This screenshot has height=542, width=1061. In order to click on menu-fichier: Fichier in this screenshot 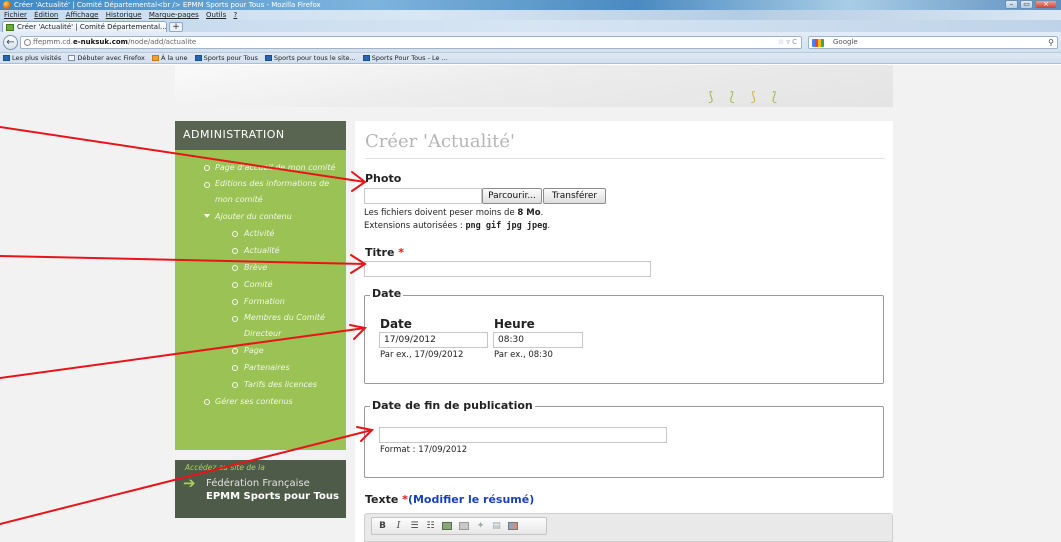, I will do `click(15, 15)`.